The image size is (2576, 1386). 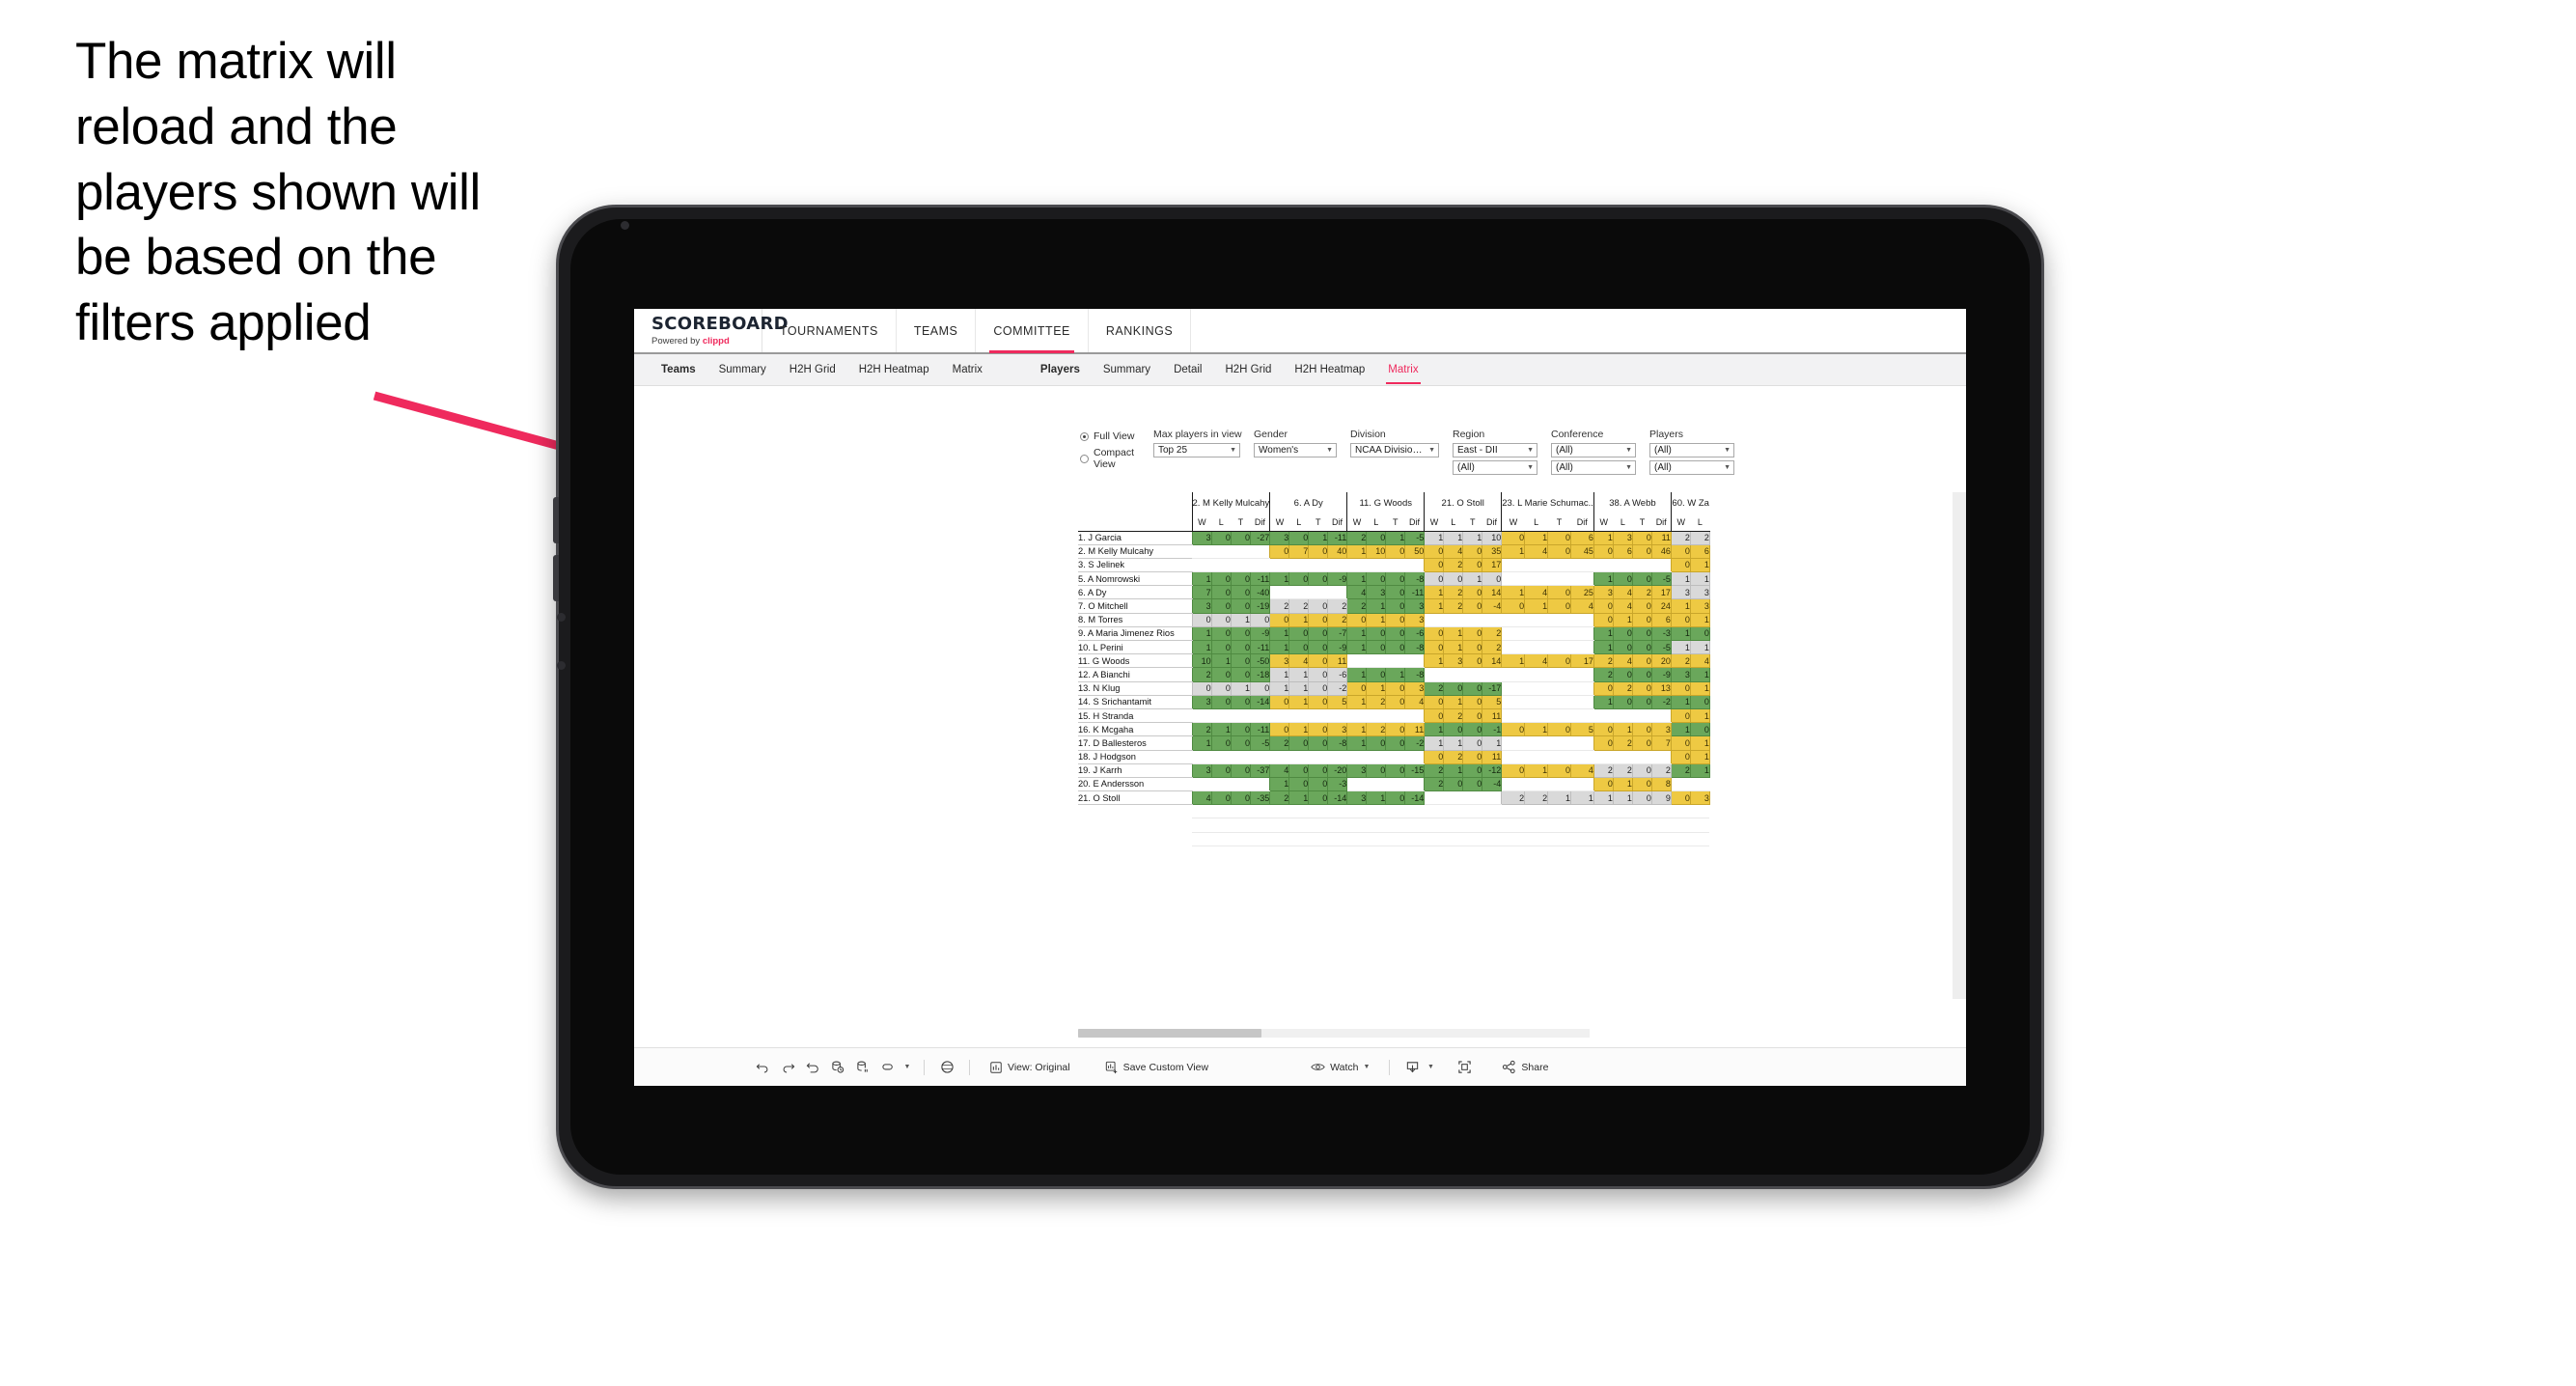 What do you see at coordinates (1593, 467) in the screenshot?
I see `filter-conference-select-secondary: (All) ▼` at bounding box center [1593, 467].